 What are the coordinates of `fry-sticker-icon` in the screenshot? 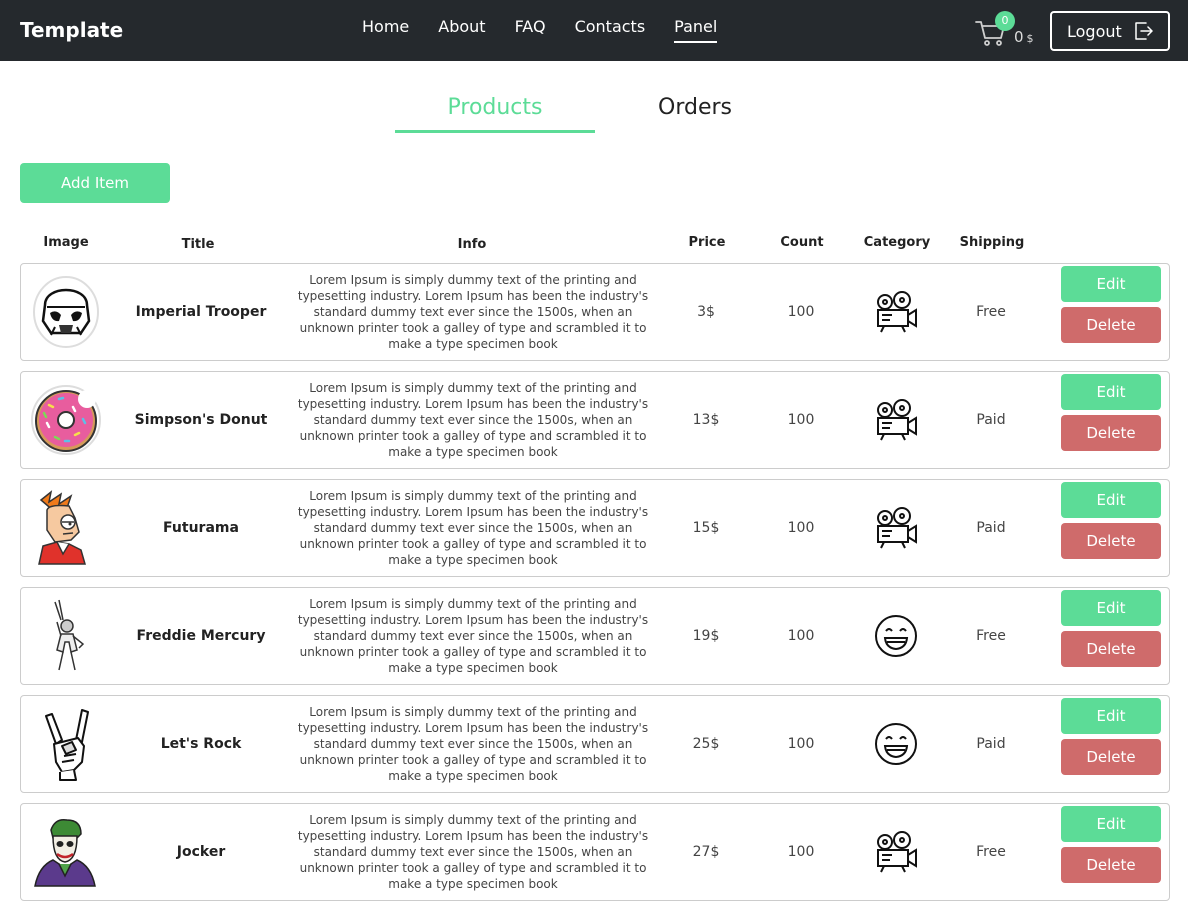 It's located at (62, 527).